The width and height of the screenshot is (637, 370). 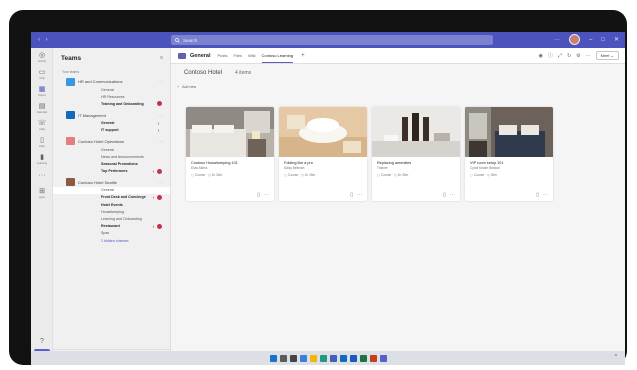 I want to click on rail-glyph: ◎, so click(x=42, y=55).